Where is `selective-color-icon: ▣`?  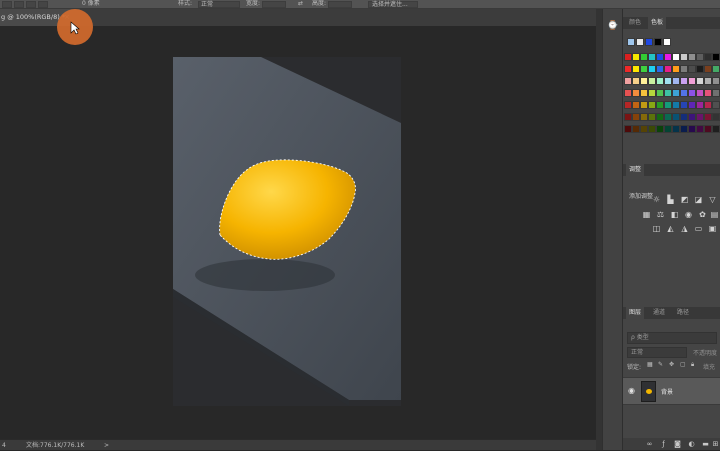 selective-color-icon: ▣ is located at coordinates (712, 228).